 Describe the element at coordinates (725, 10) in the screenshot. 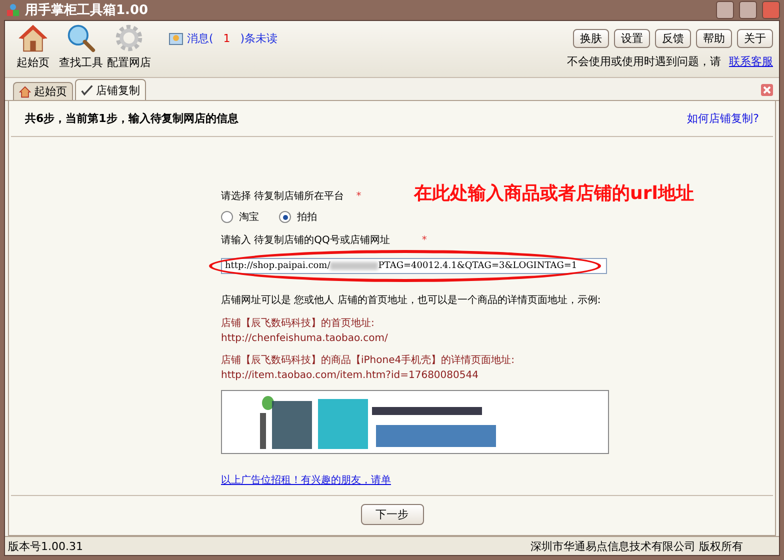

I see `minimize-button` at that location.